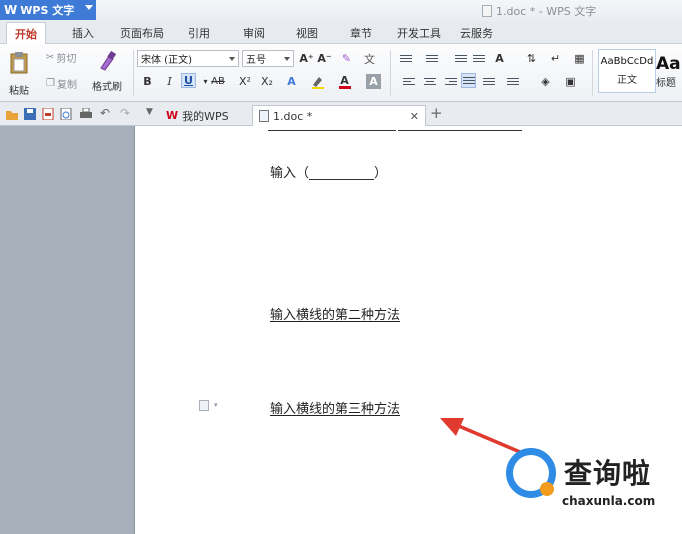 Image resolution: width=682 pixels, height=534 pixels. Describe the element at coordinates (414, 116) in the screenshot. I see `close-icon: ✕` at that location.